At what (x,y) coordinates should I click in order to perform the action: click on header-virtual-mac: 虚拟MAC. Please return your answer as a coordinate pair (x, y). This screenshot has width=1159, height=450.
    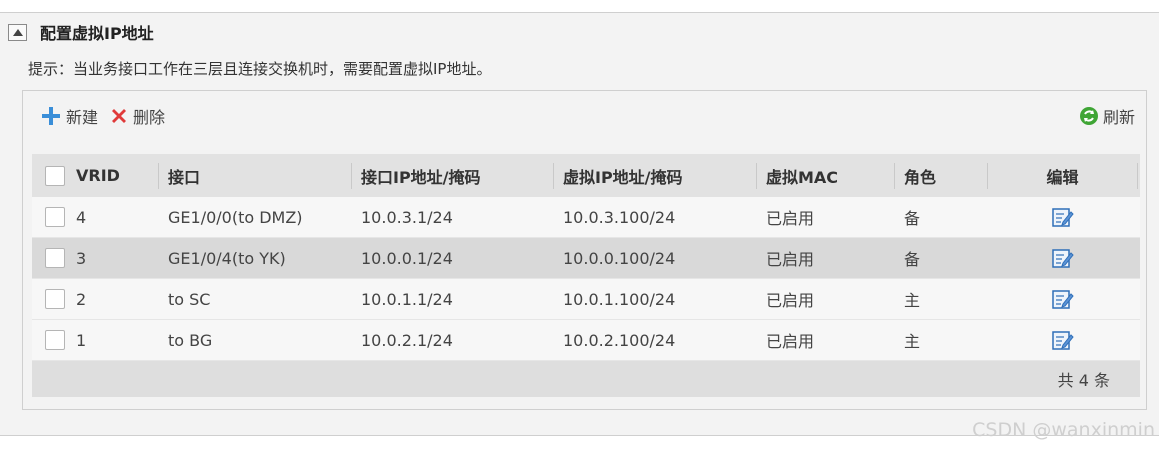
    Looking at the image, I should click on (826, 175).